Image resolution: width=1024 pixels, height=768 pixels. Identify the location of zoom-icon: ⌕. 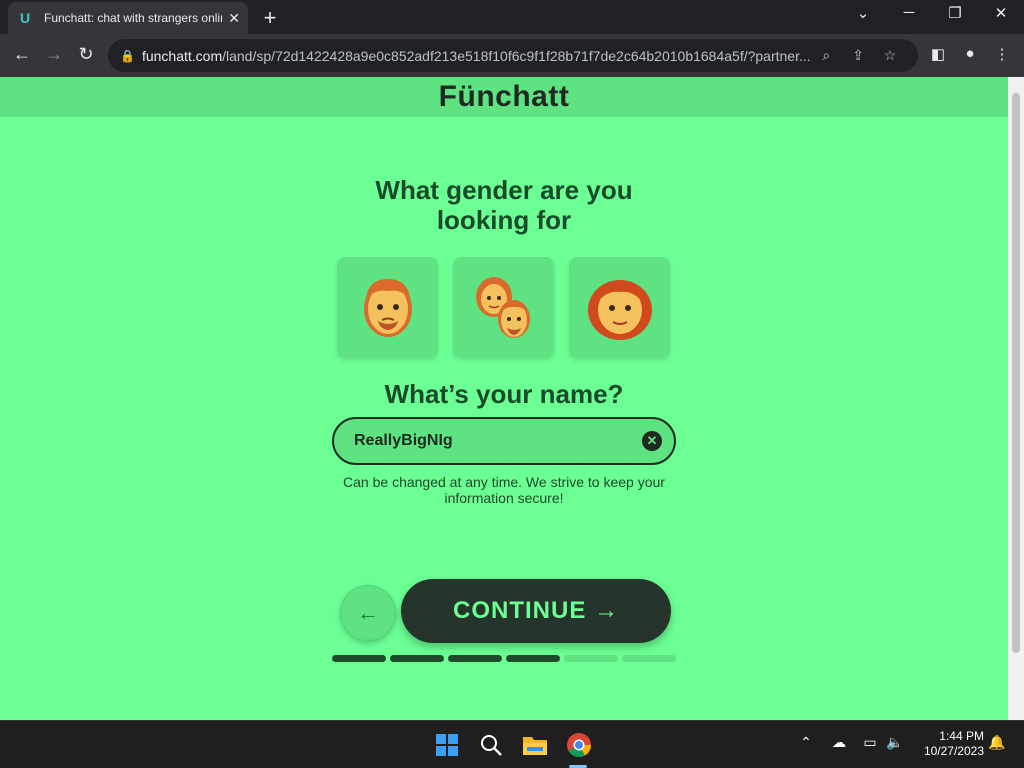
(826, 55).